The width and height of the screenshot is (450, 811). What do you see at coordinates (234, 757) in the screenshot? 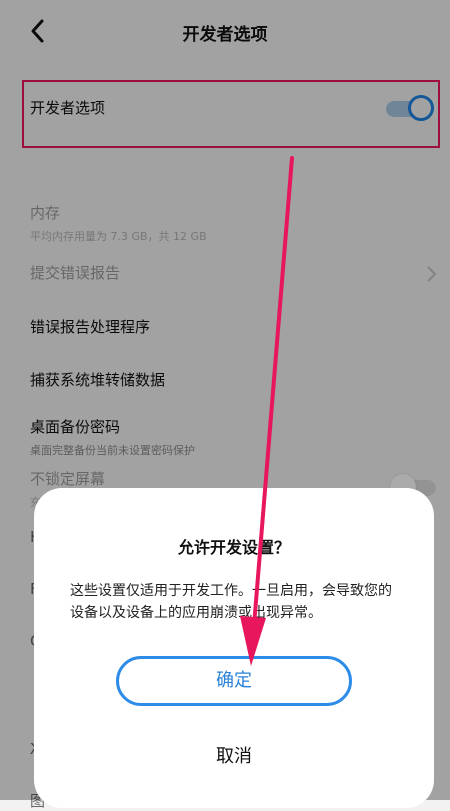
I see `cancel-button: 取消` at bounding box center [234, 757].